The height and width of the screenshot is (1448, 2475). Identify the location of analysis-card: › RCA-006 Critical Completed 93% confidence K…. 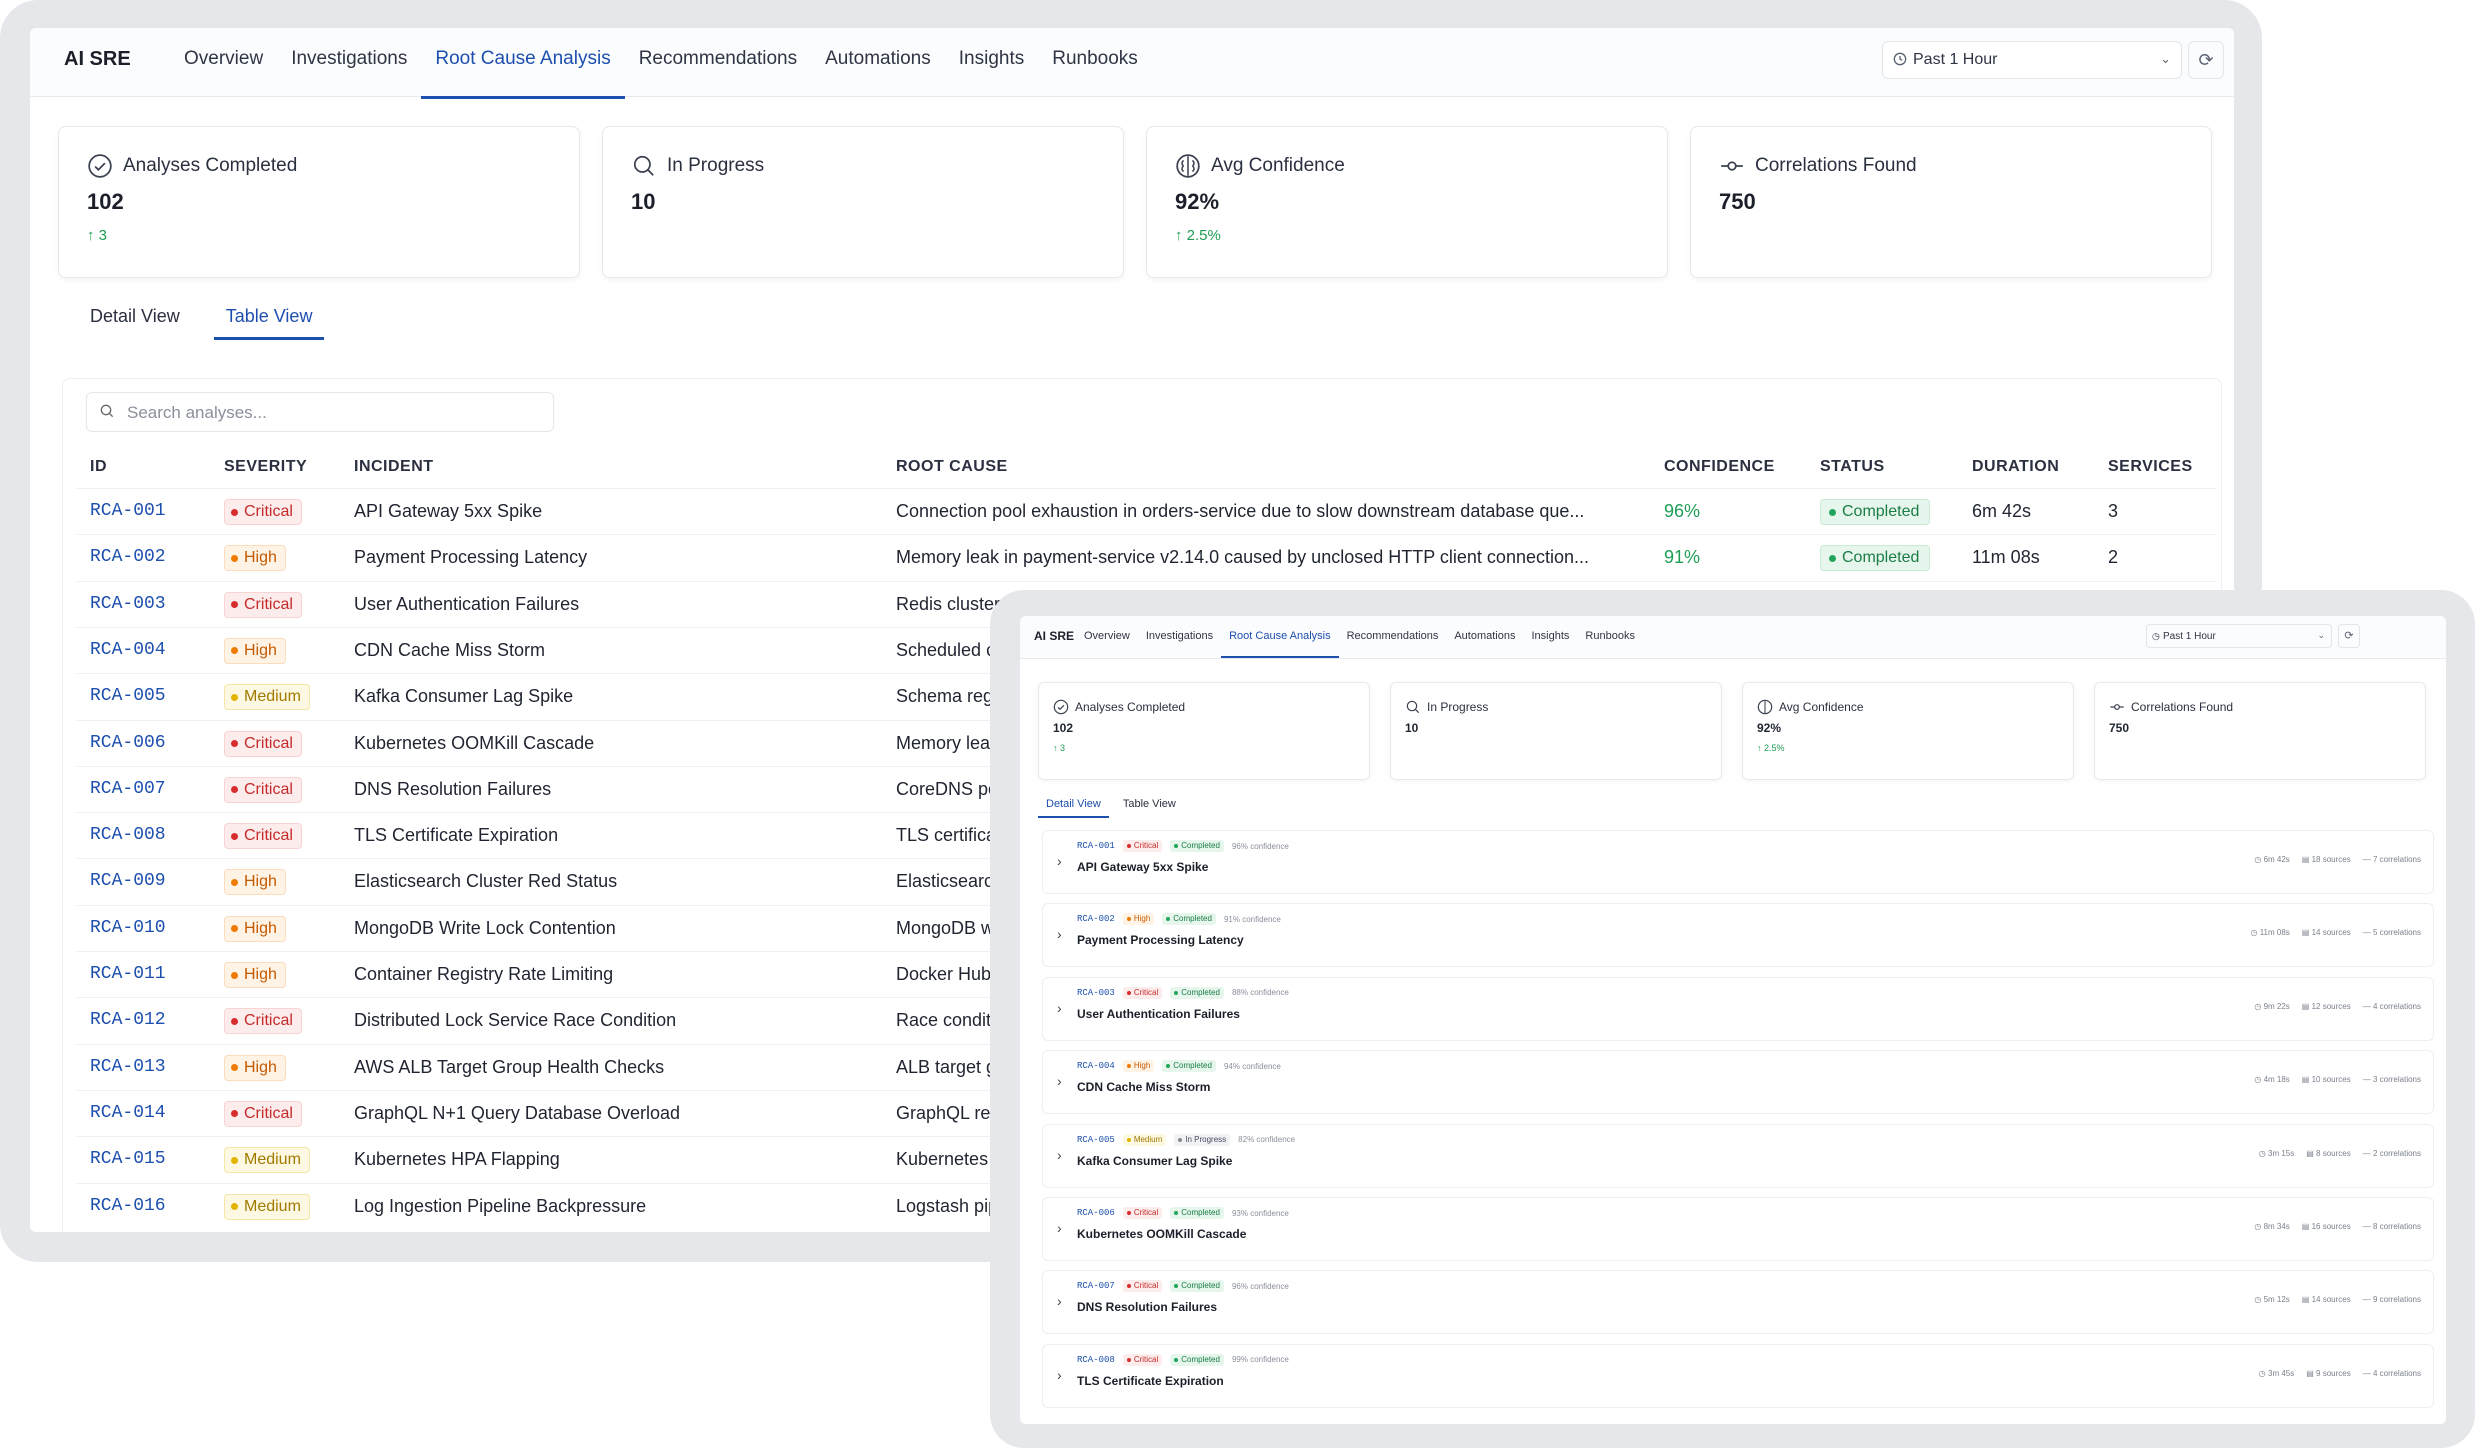
(1738, 1229).